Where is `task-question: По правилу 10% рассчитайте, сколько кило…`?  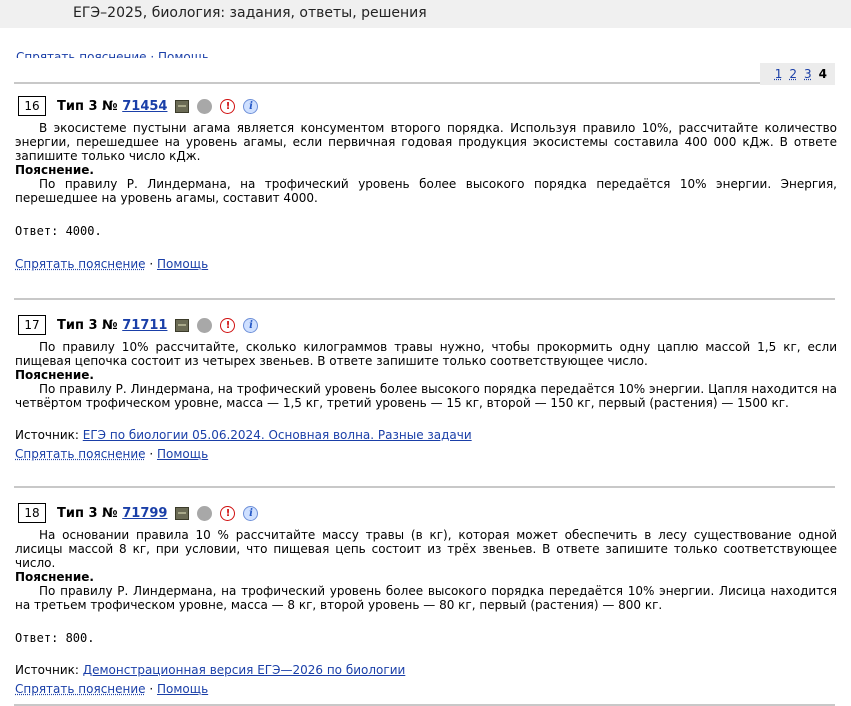 task-question: По правилу 10% рассчитайте, сколько кило… is located at coordinates (426, 354).